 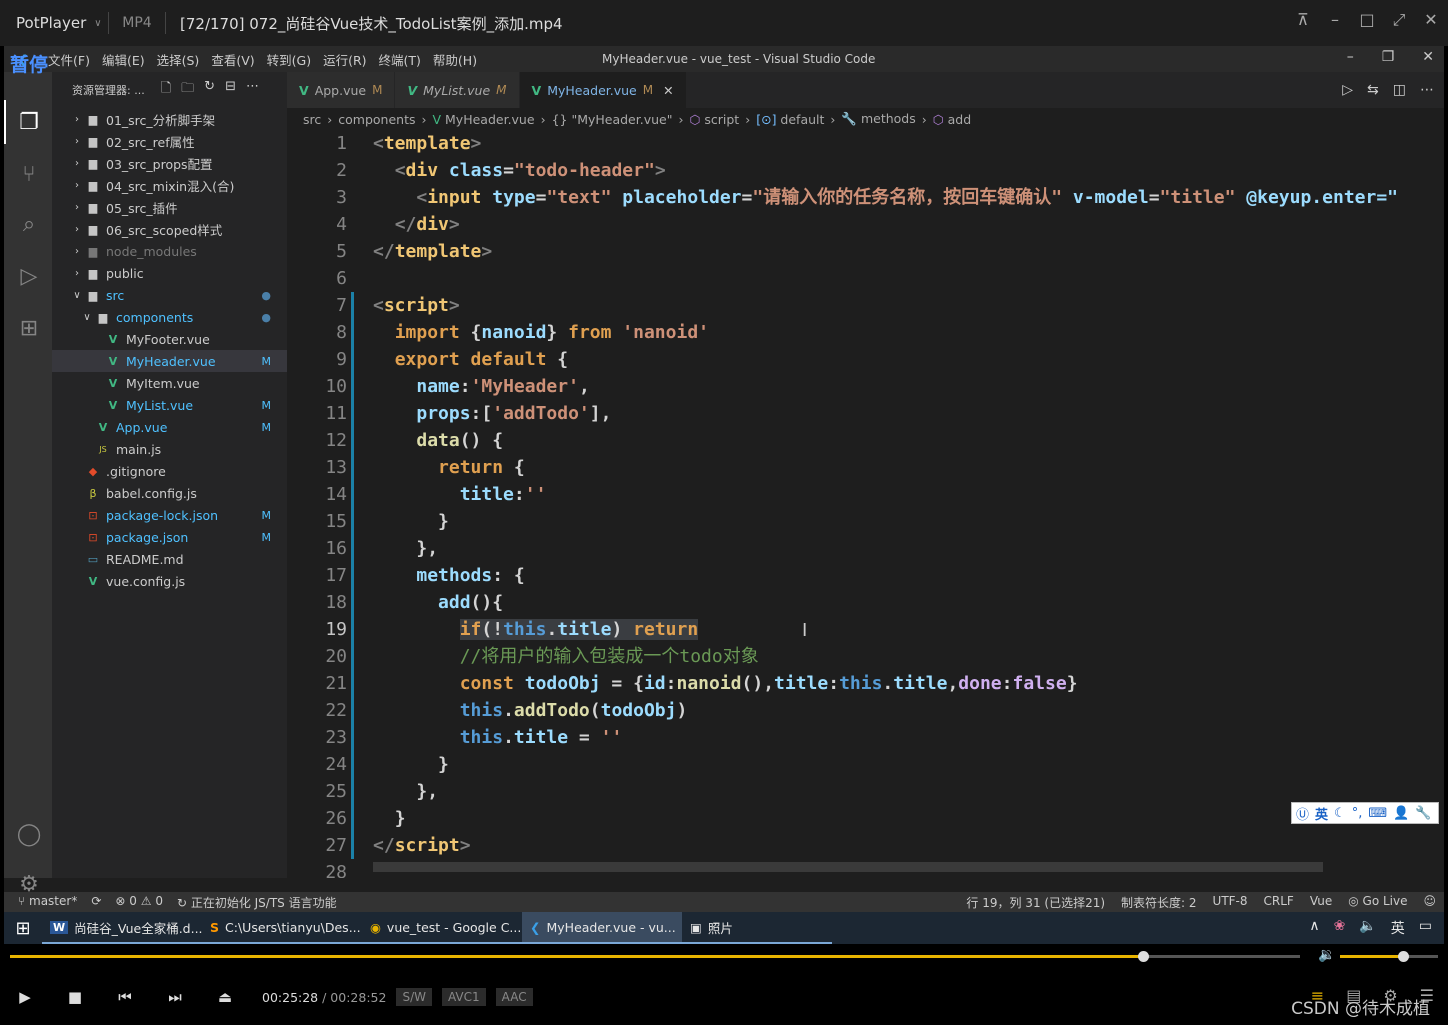 What do you see at coordinates (209, 90) in the screenshot?
I see `refresh-icon: ↻` at bounding box center [209, 90].